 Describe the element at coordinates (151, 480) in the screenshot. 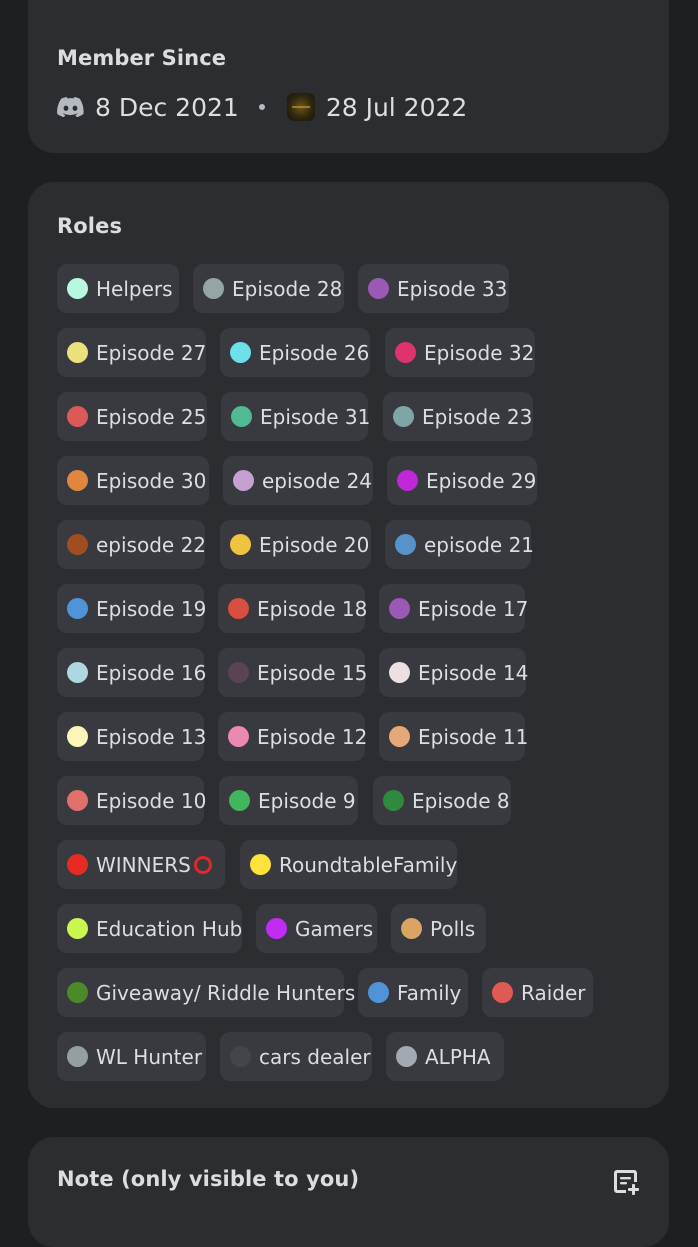

I see `role-label: Episode 30` at that location.